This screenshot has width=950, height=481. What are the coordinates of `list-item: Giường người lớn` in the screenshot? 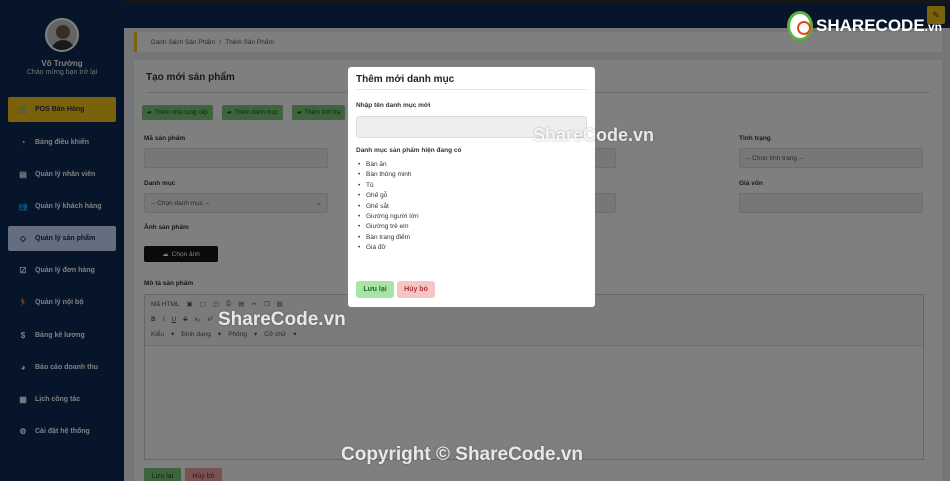 It's located at (388, 217).